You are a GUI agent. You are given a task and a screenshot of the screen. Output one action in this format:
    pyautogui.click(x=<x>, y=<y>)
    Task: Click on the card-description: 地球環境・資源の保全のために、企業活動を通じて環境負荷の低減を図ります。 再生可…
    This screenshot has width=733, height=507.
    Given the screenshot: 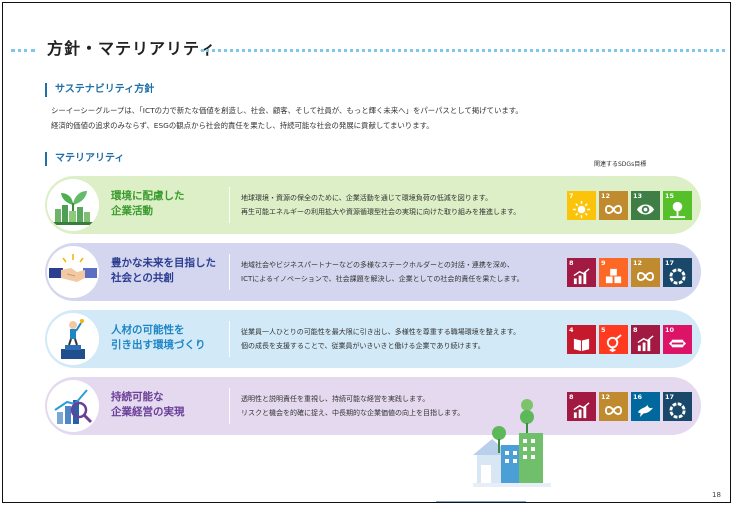 What is the action you would take?
    pyautogui.click(x=381, y=205)
    